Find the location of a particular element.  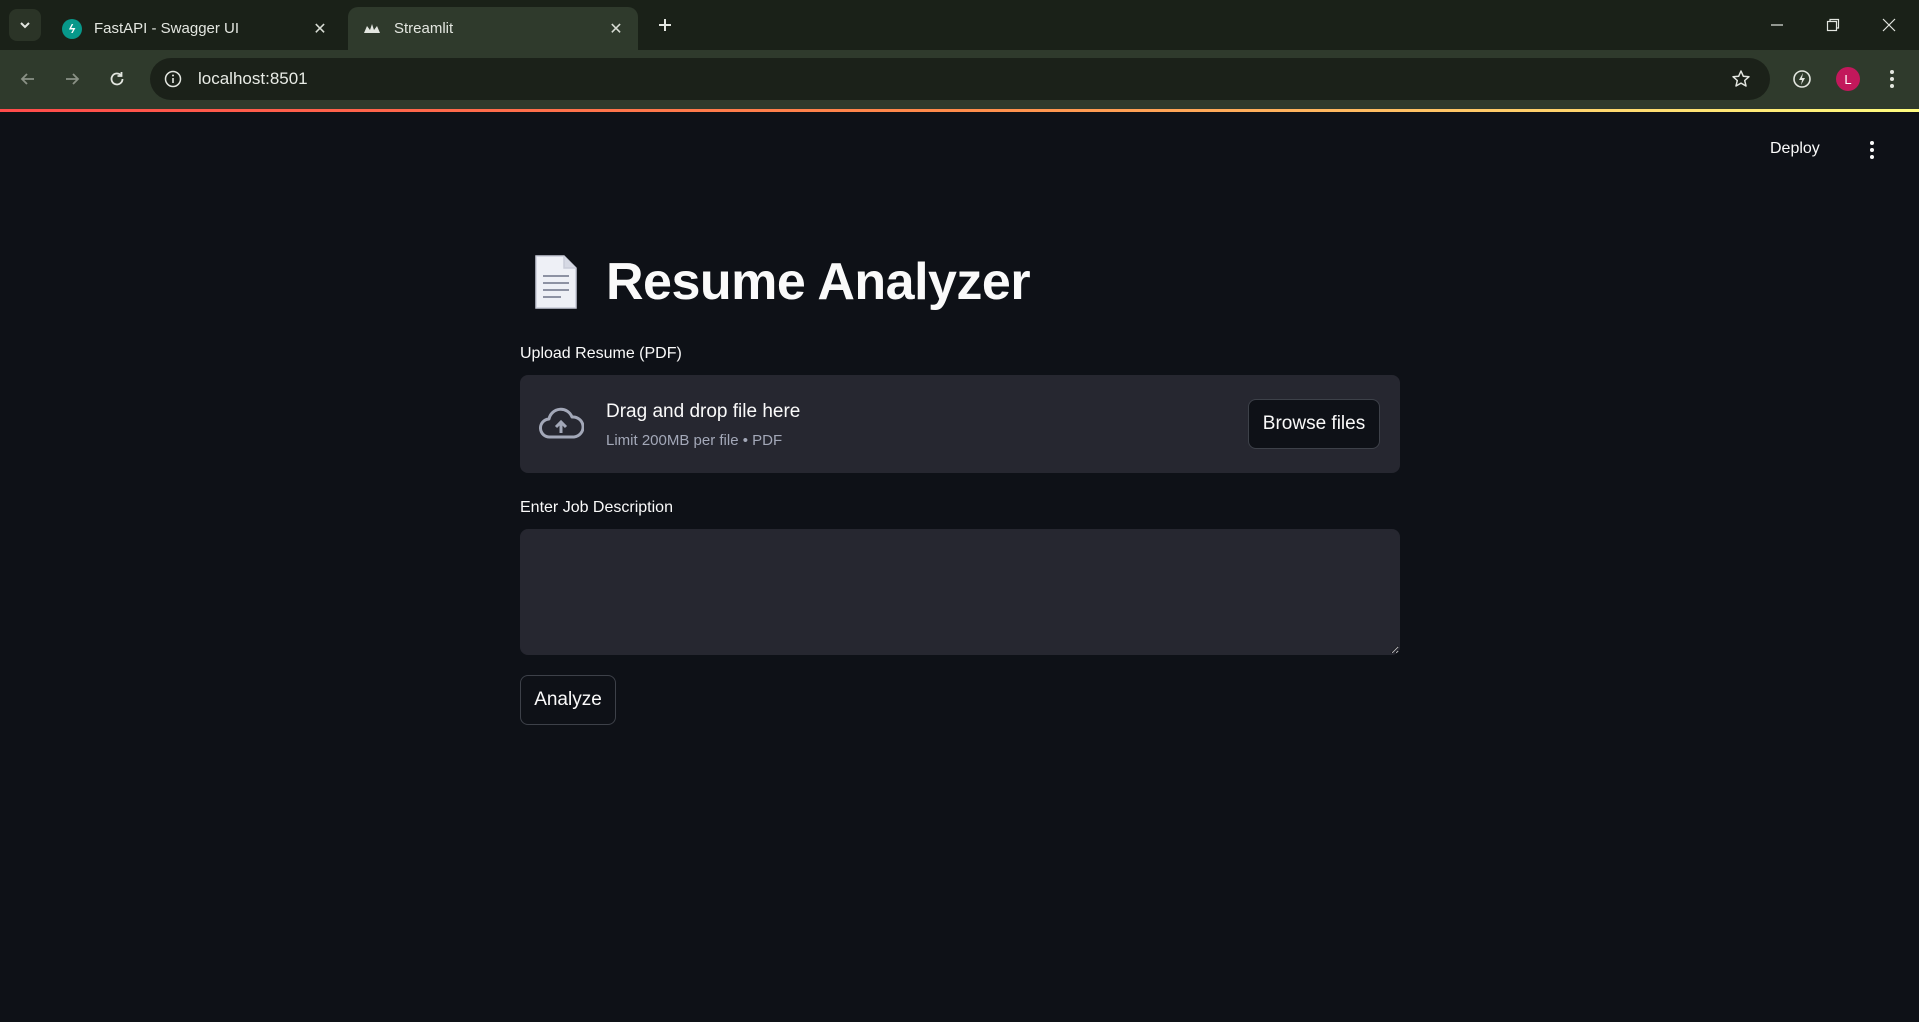

minimize-button is located at coordinates (1777, 25).